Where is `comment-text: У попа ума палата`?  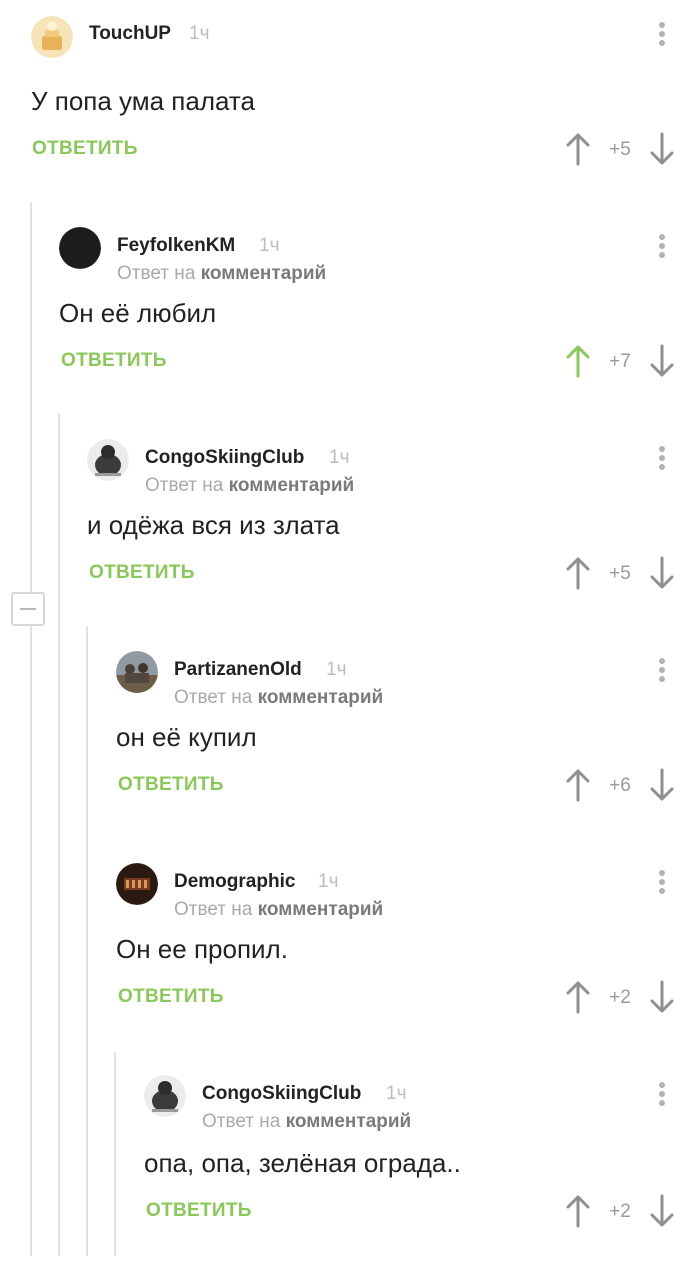 comment-text: У попа ума палата is located at coordinates (143, 101).